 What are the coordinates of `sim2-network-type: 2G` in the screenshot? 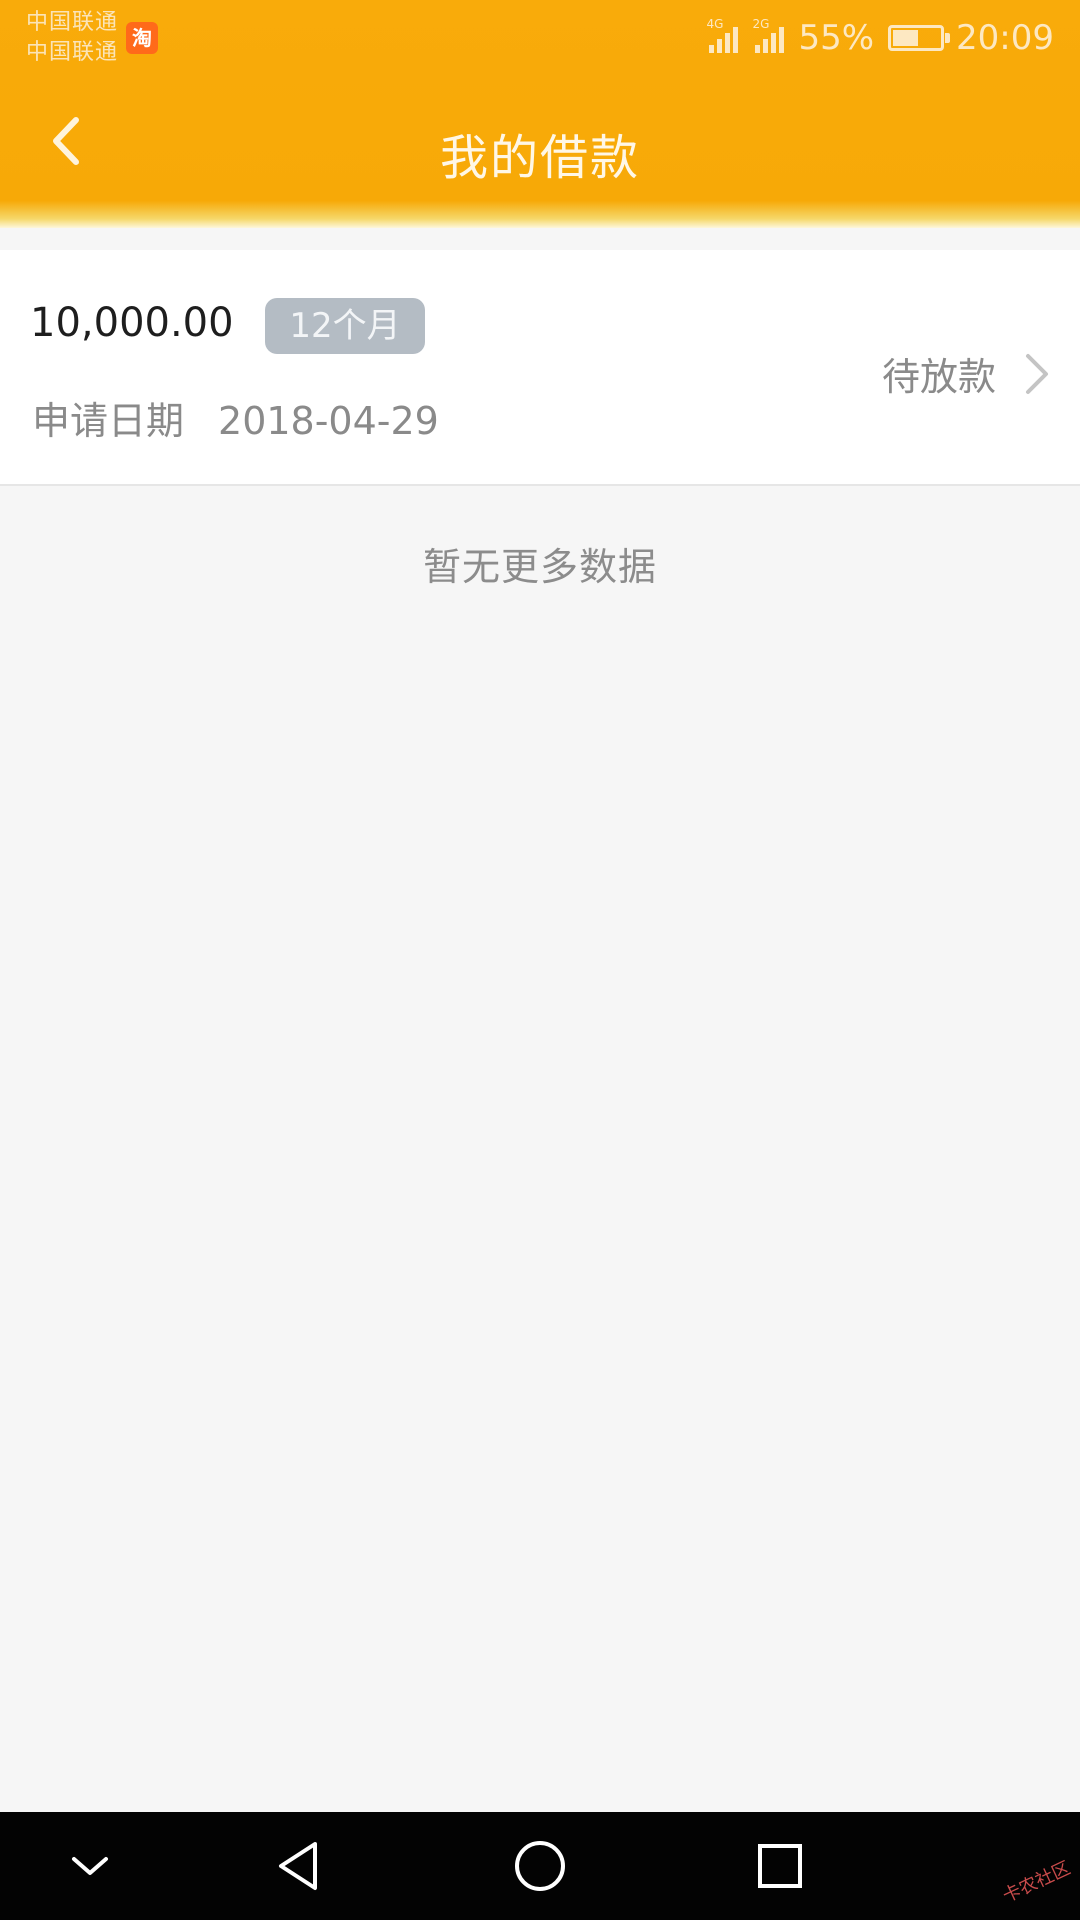 It's located at (761, 24).